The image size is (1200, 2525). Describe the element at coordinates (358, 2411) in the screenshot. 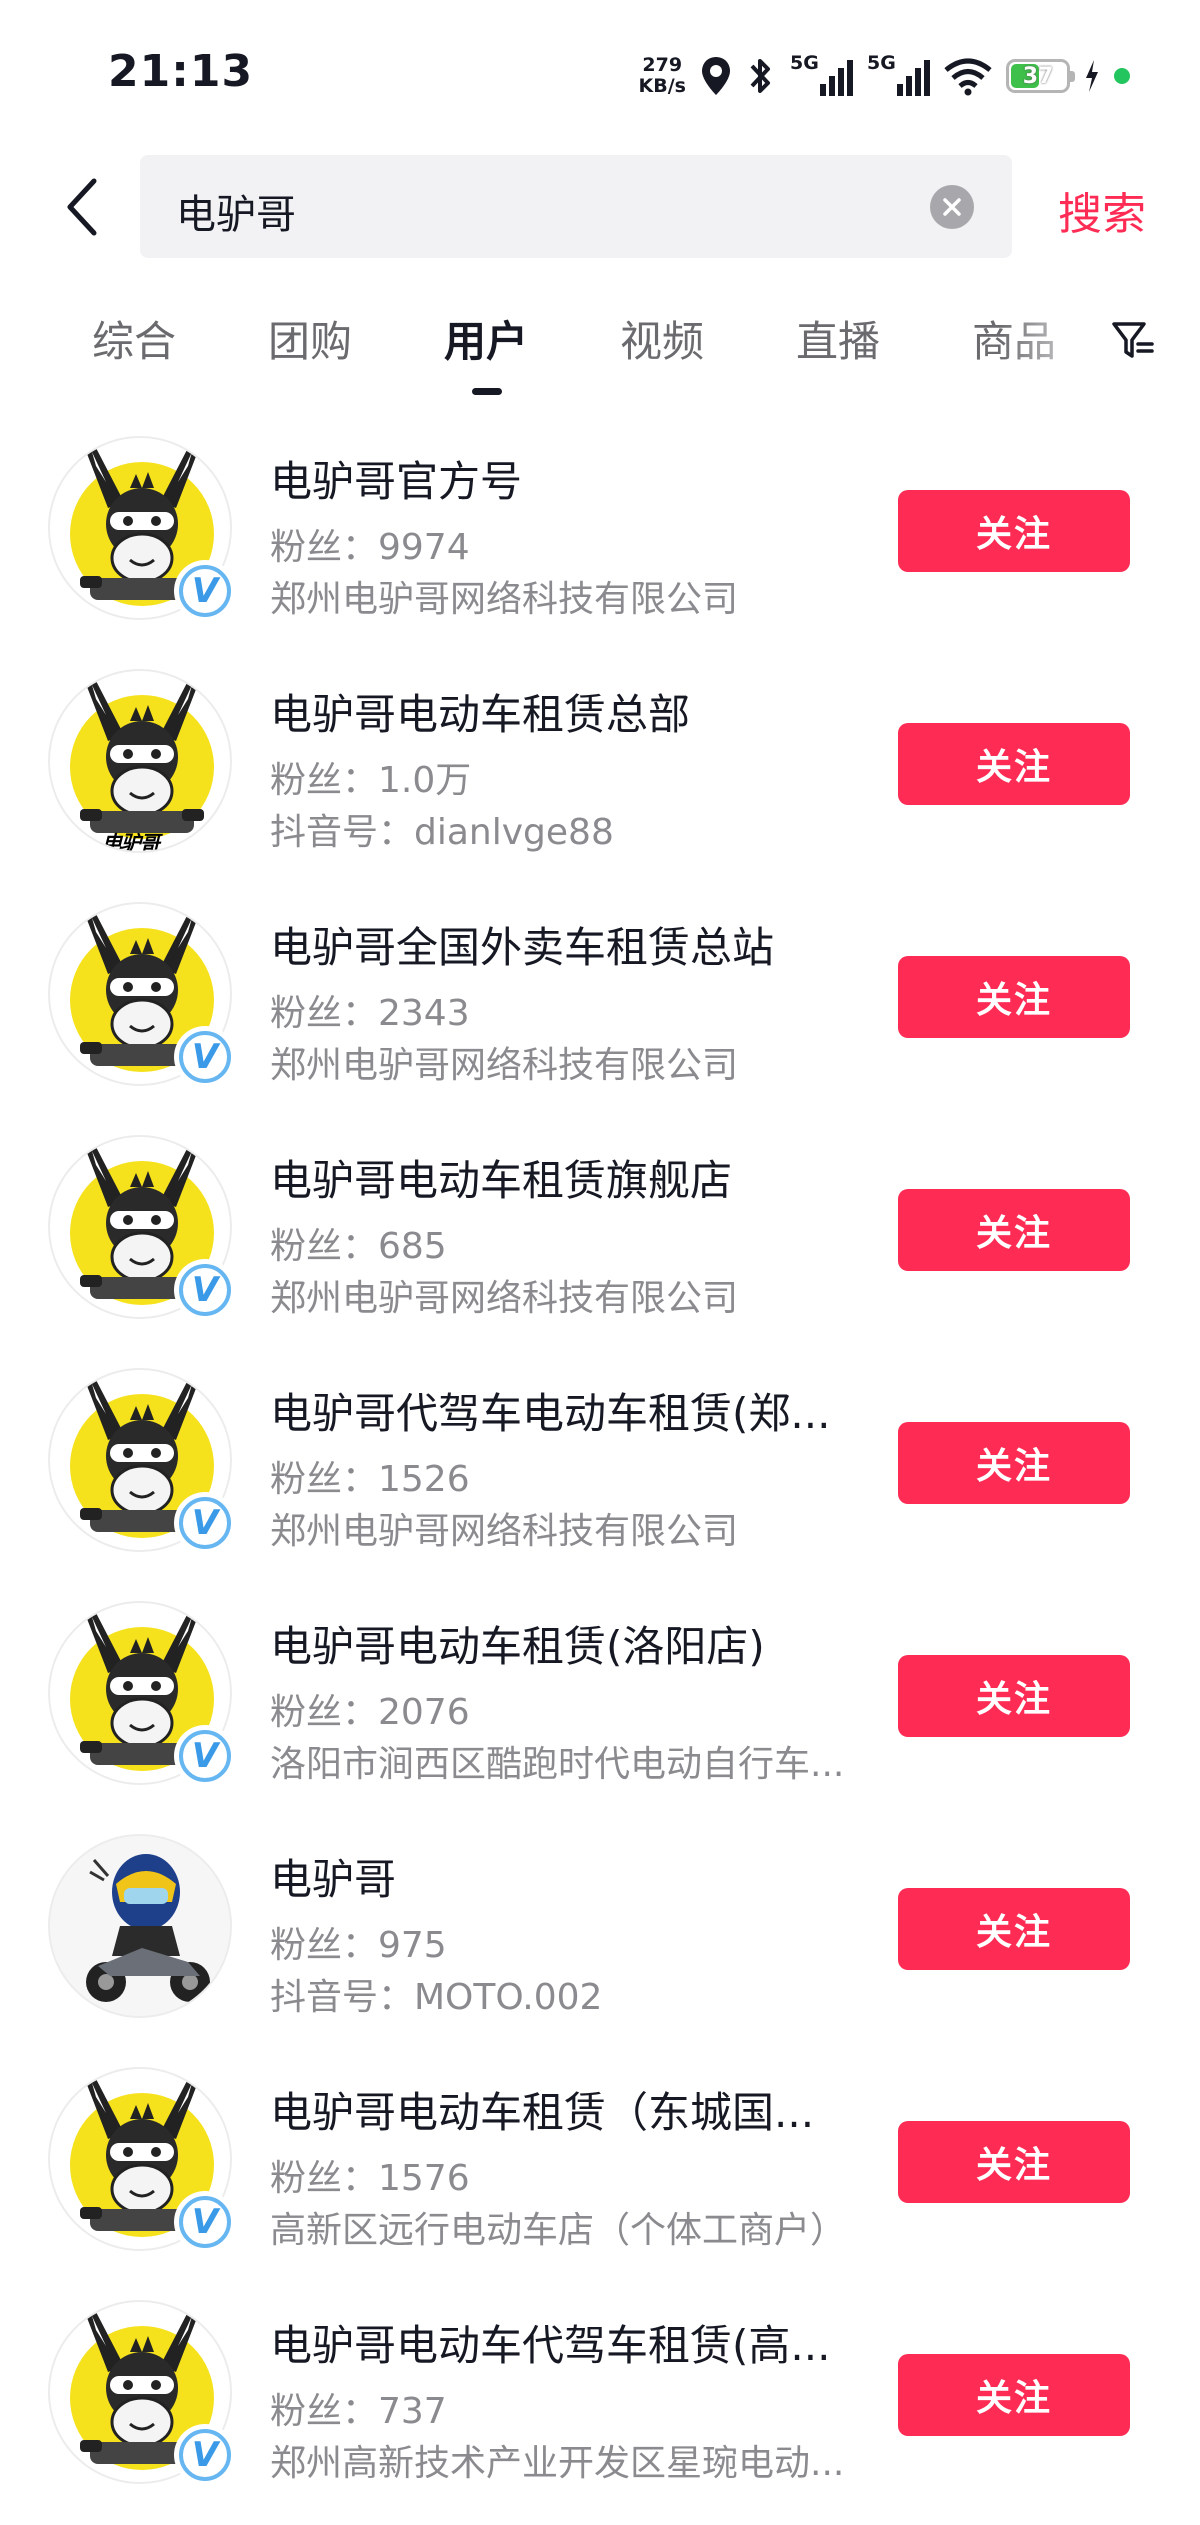

I see `follower-count: 粉丝：737` at that location.